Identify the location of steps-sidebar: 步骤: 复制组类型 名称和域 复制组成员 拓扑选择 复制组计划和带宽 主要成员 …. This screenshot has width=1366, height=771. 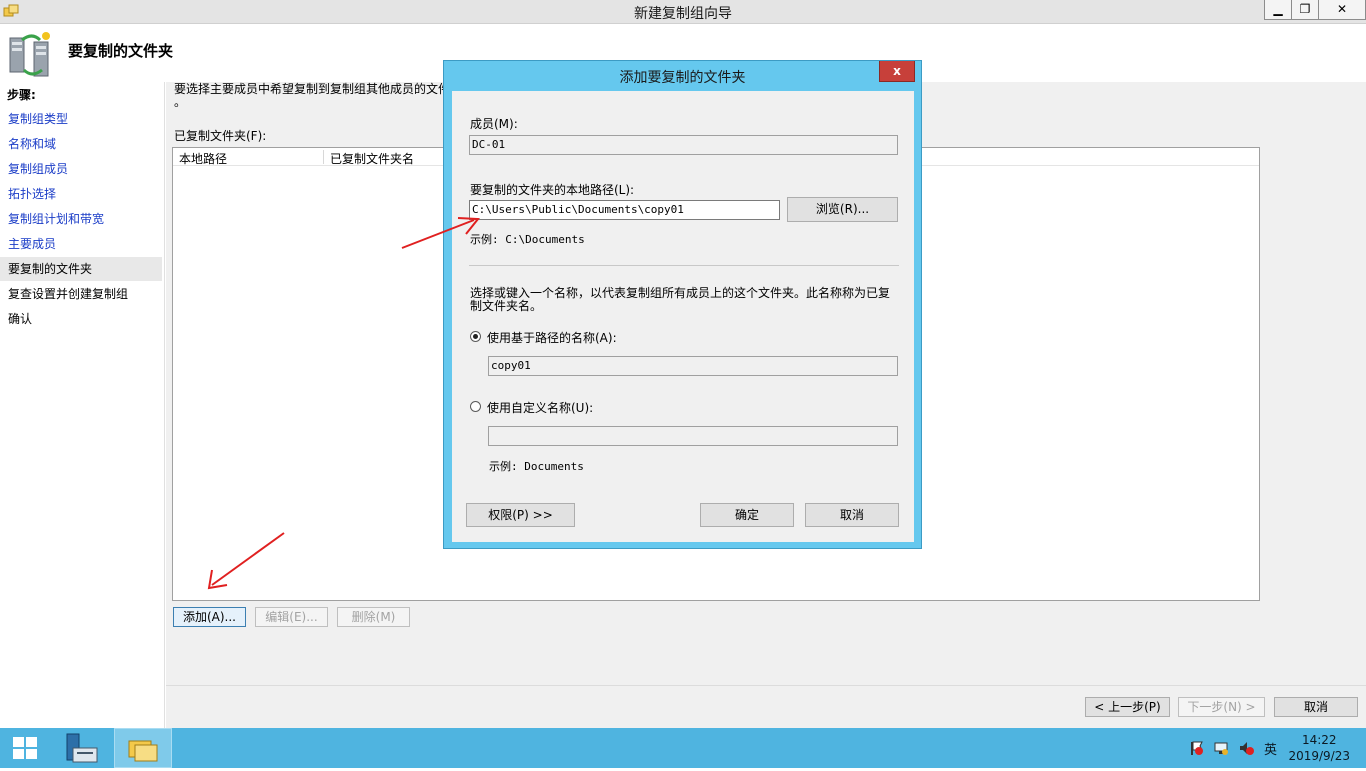
(82, 405).